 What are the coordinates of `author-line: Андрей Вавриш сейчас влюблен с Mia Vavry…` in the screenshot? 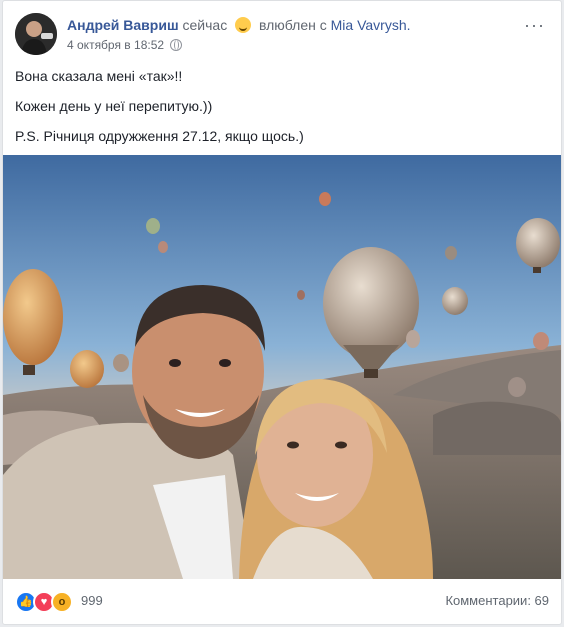 It's located at (239, 25).